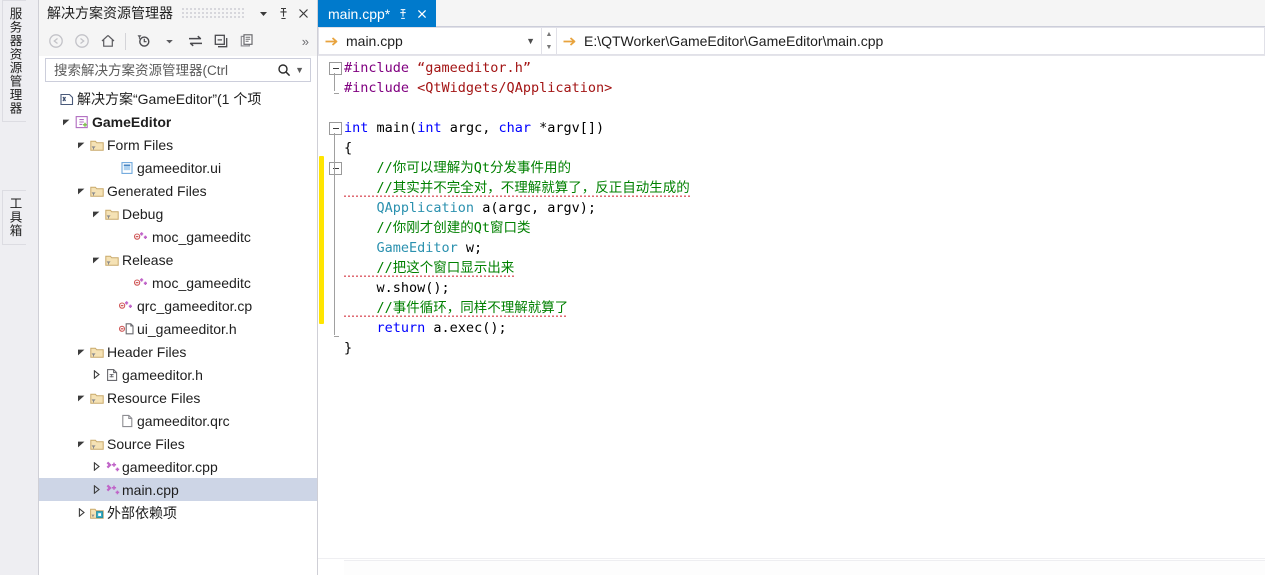  I want to click on code-token: }, so click(348, 348).